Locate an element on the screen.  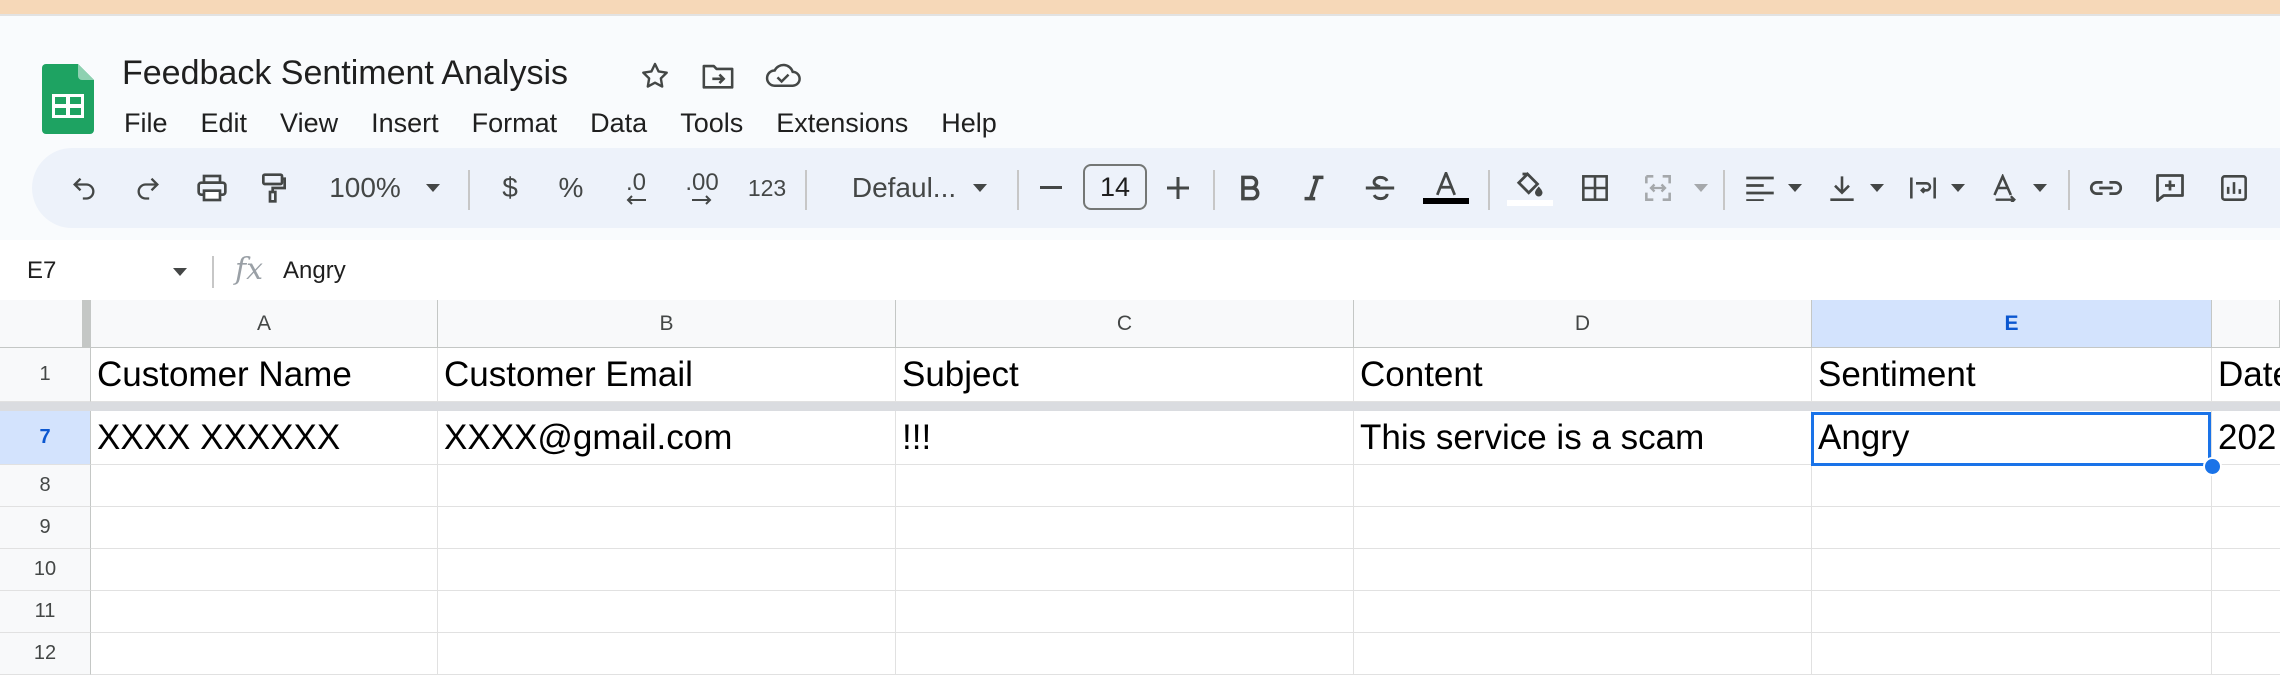
cell-d10 is located at coordinates (1583, 570).